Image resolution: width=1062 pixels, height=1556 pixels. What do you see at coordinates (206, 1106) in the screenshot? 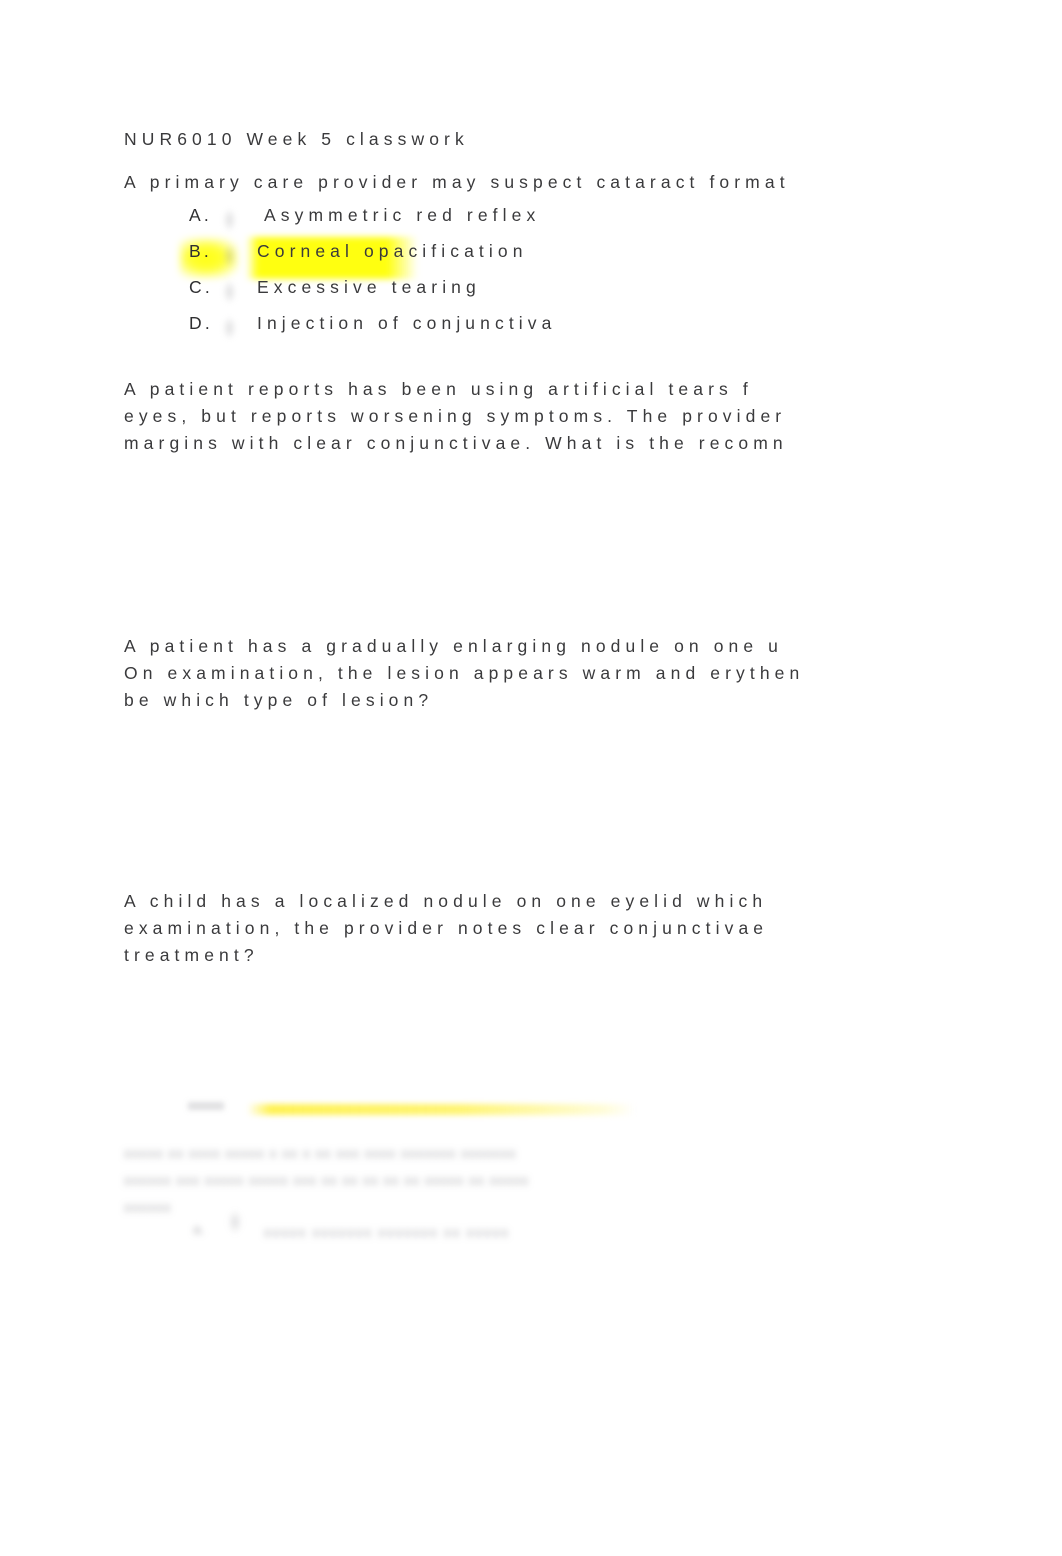
I see `faded-marker-stub` at bounding box center [206, 1106].